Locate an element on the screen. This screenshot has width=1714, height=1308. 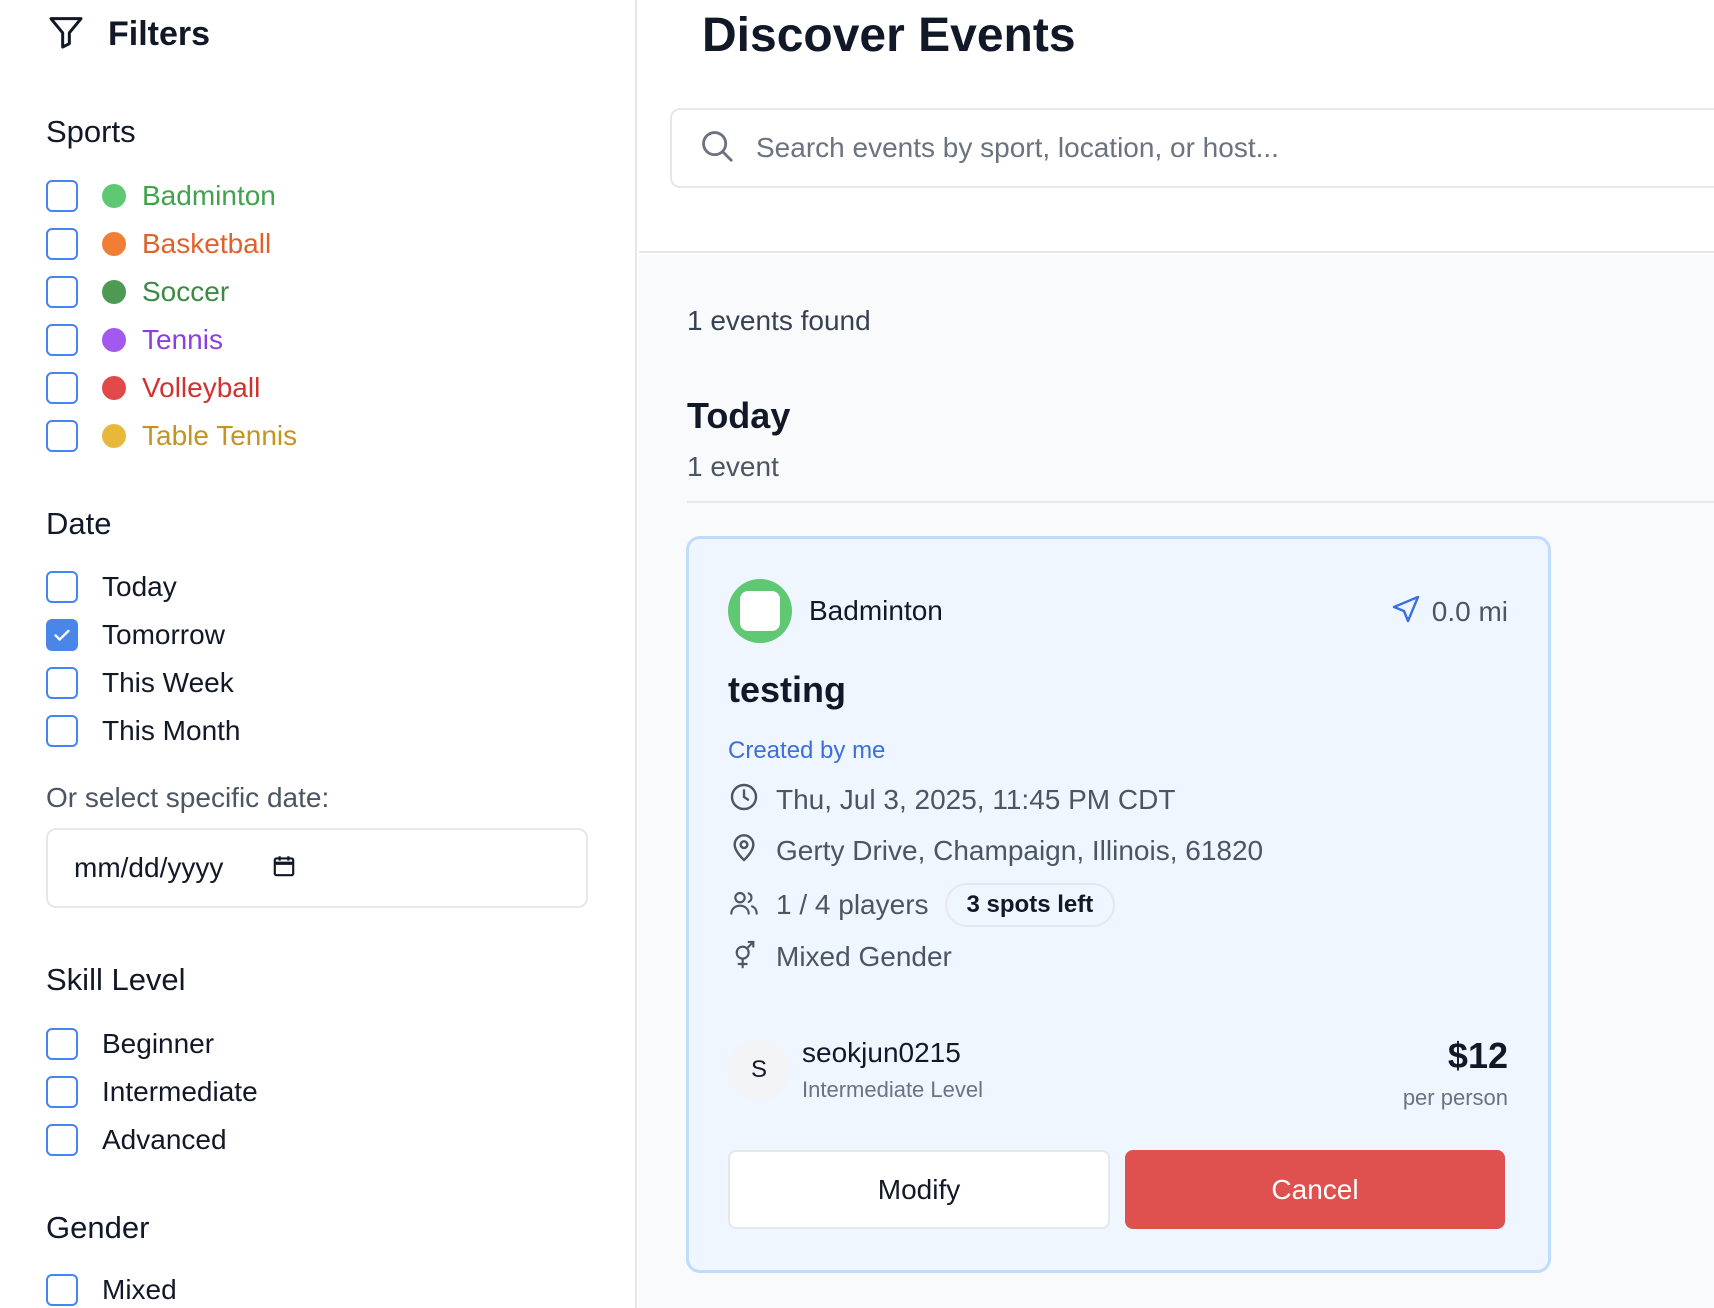
skill-option-label: Intermediate is located at coordinates (180, 1091).